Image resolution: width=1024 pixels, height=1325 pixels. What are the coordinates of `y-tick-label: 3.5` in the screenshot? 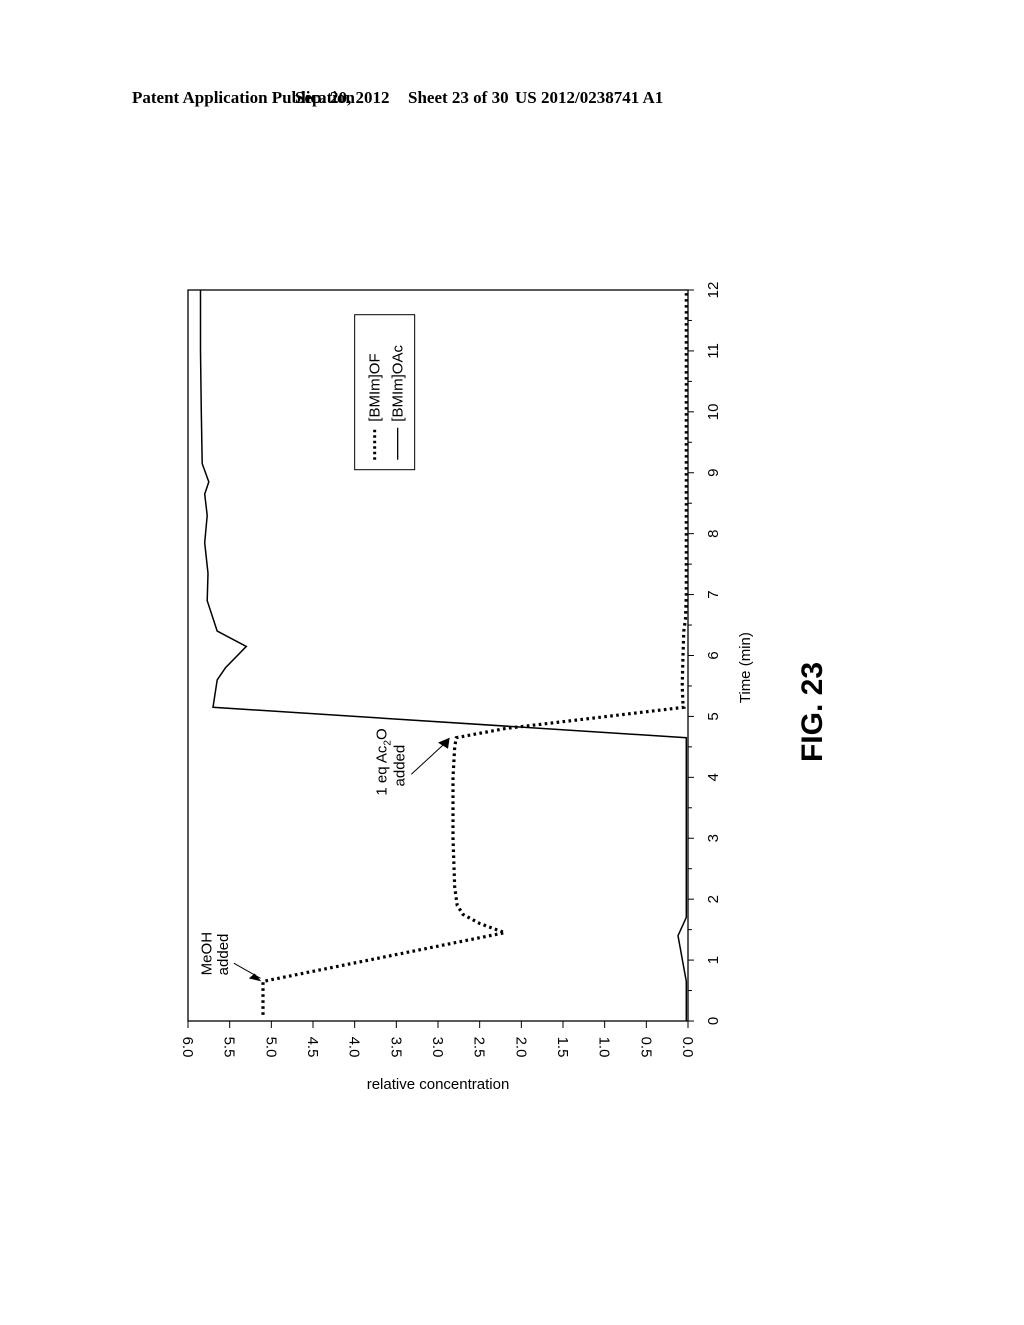 It's located at (395, 1047).